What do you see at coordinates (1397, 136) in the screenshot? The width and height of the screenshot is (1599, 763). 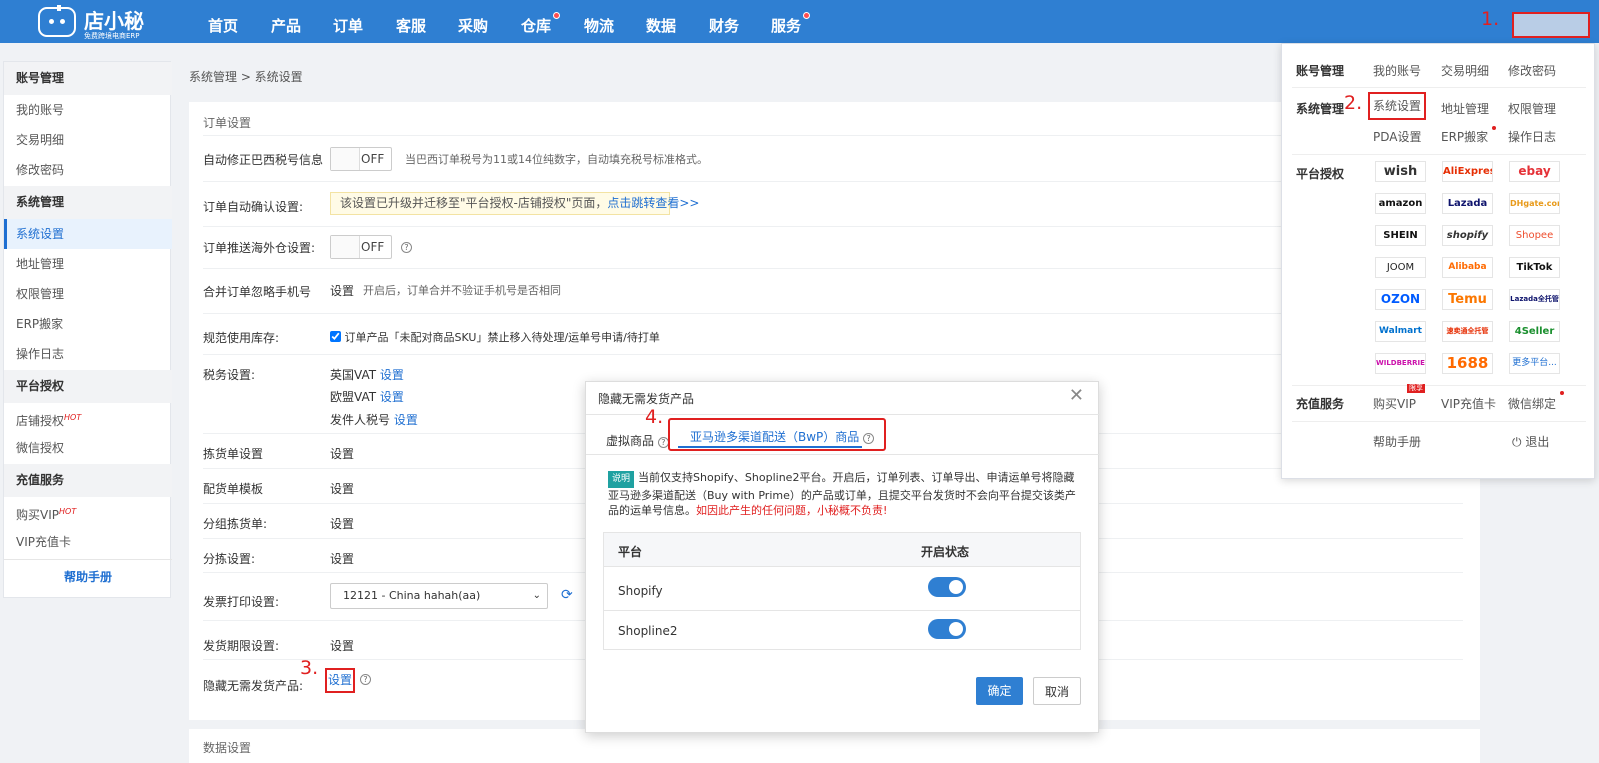 I see `dd-item-pda: PDA设置` at bounding box center [1397, 136].